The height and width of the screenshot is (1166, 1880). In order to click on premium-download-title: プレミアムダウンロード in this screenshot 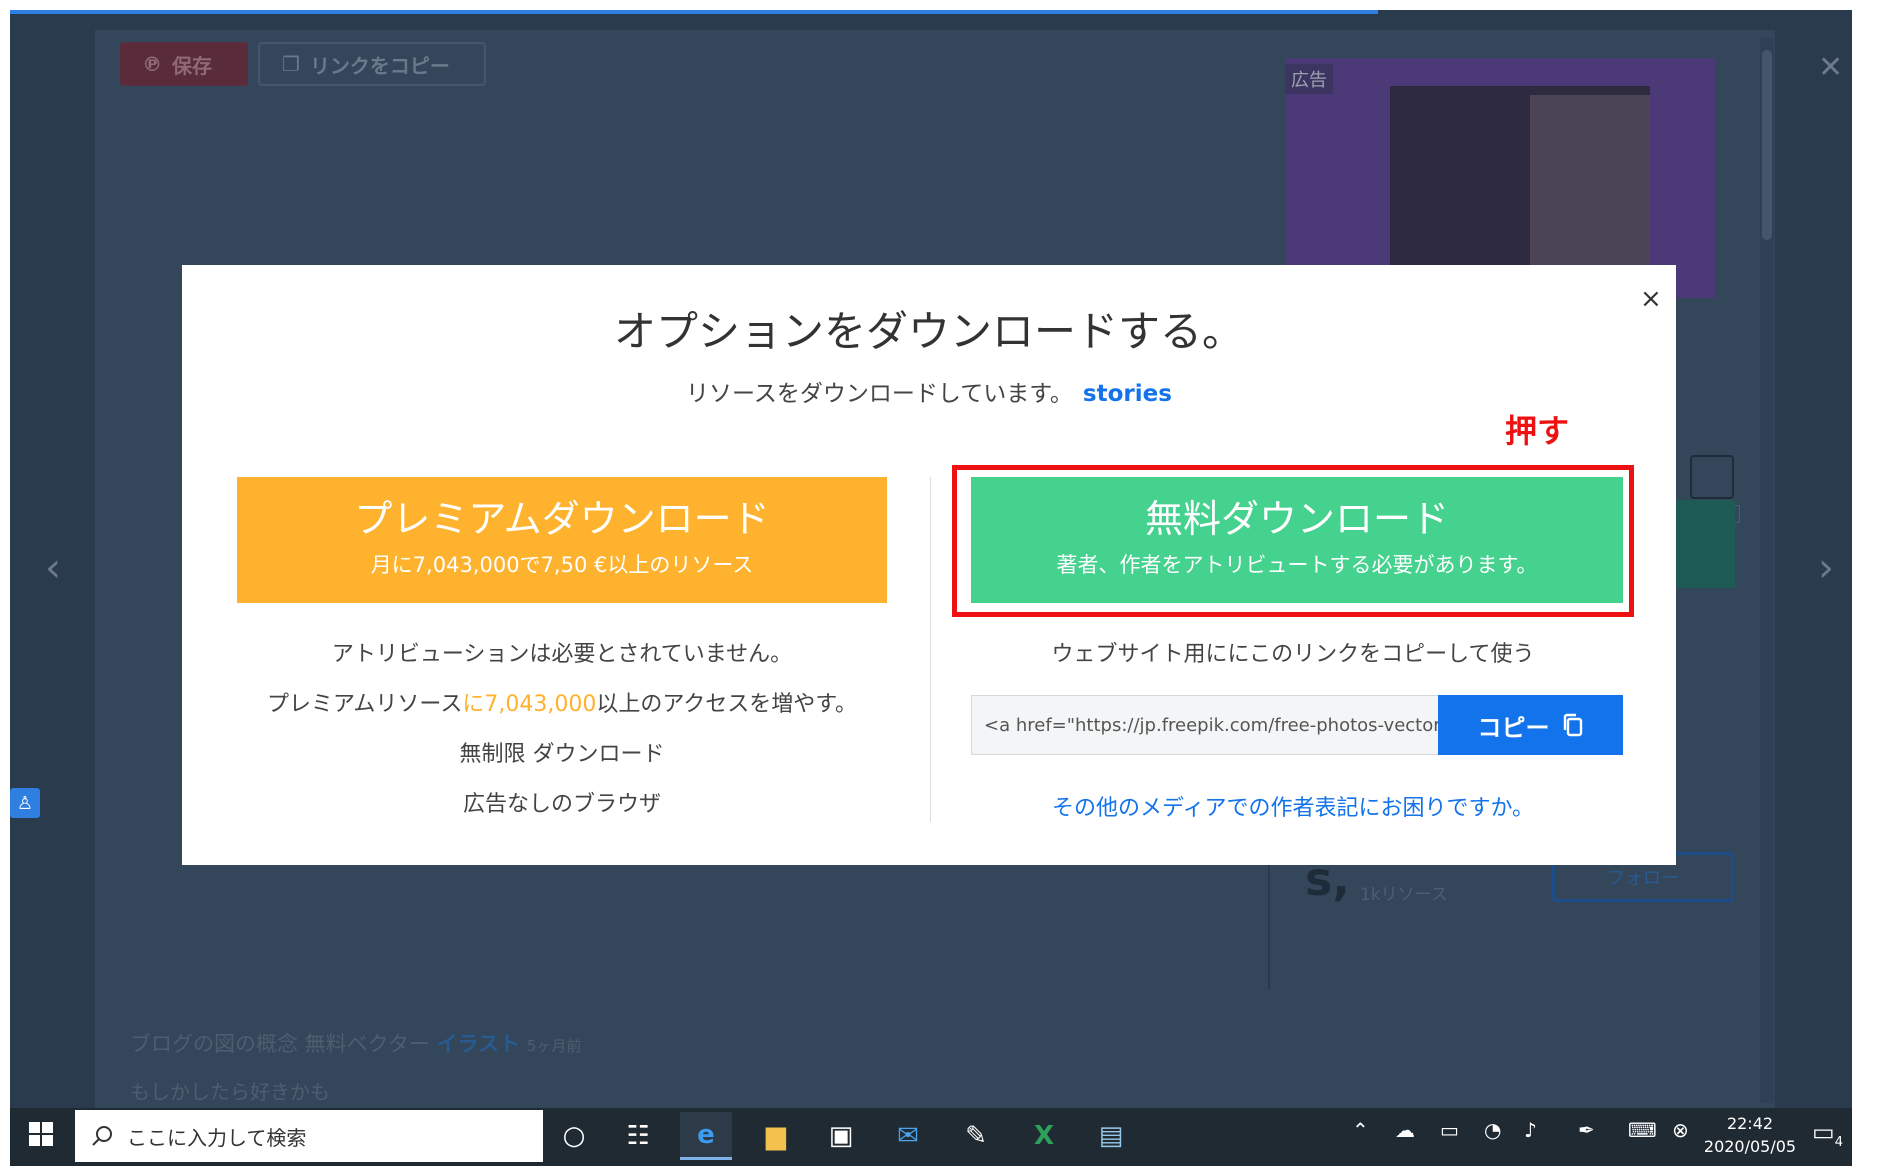, I will do `click(562, 519)`.